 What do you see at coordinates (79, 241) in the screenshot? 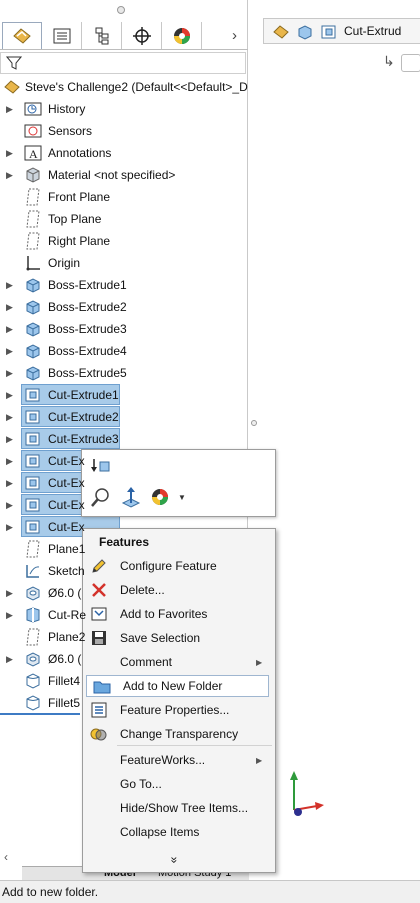
I see `tree-item-label: Right Plane` at bounding box center [79, 241].